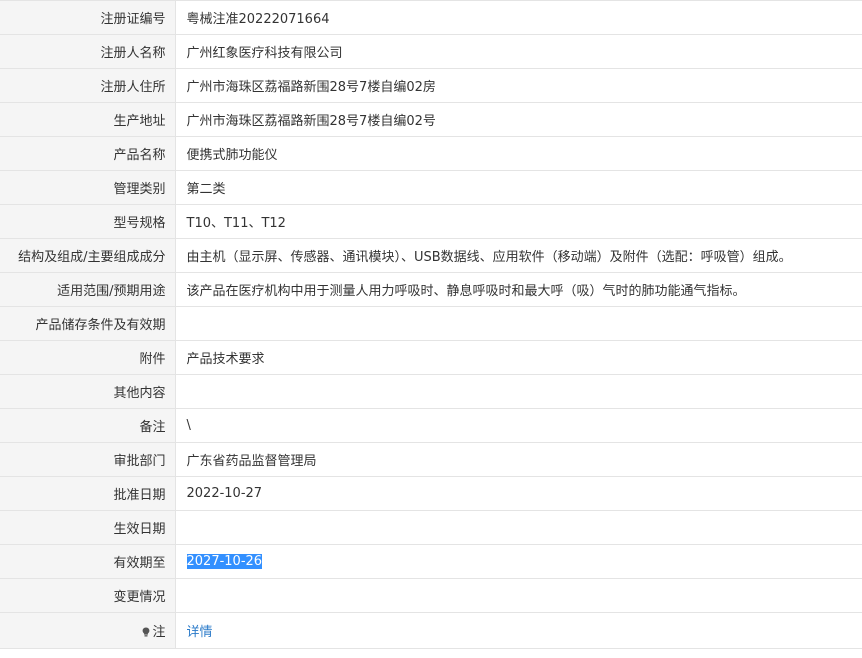  Describe the element at coordinates (518, 17) in the screenshot. I see `value-registration-number: 粤械注准20222071664` at that location.